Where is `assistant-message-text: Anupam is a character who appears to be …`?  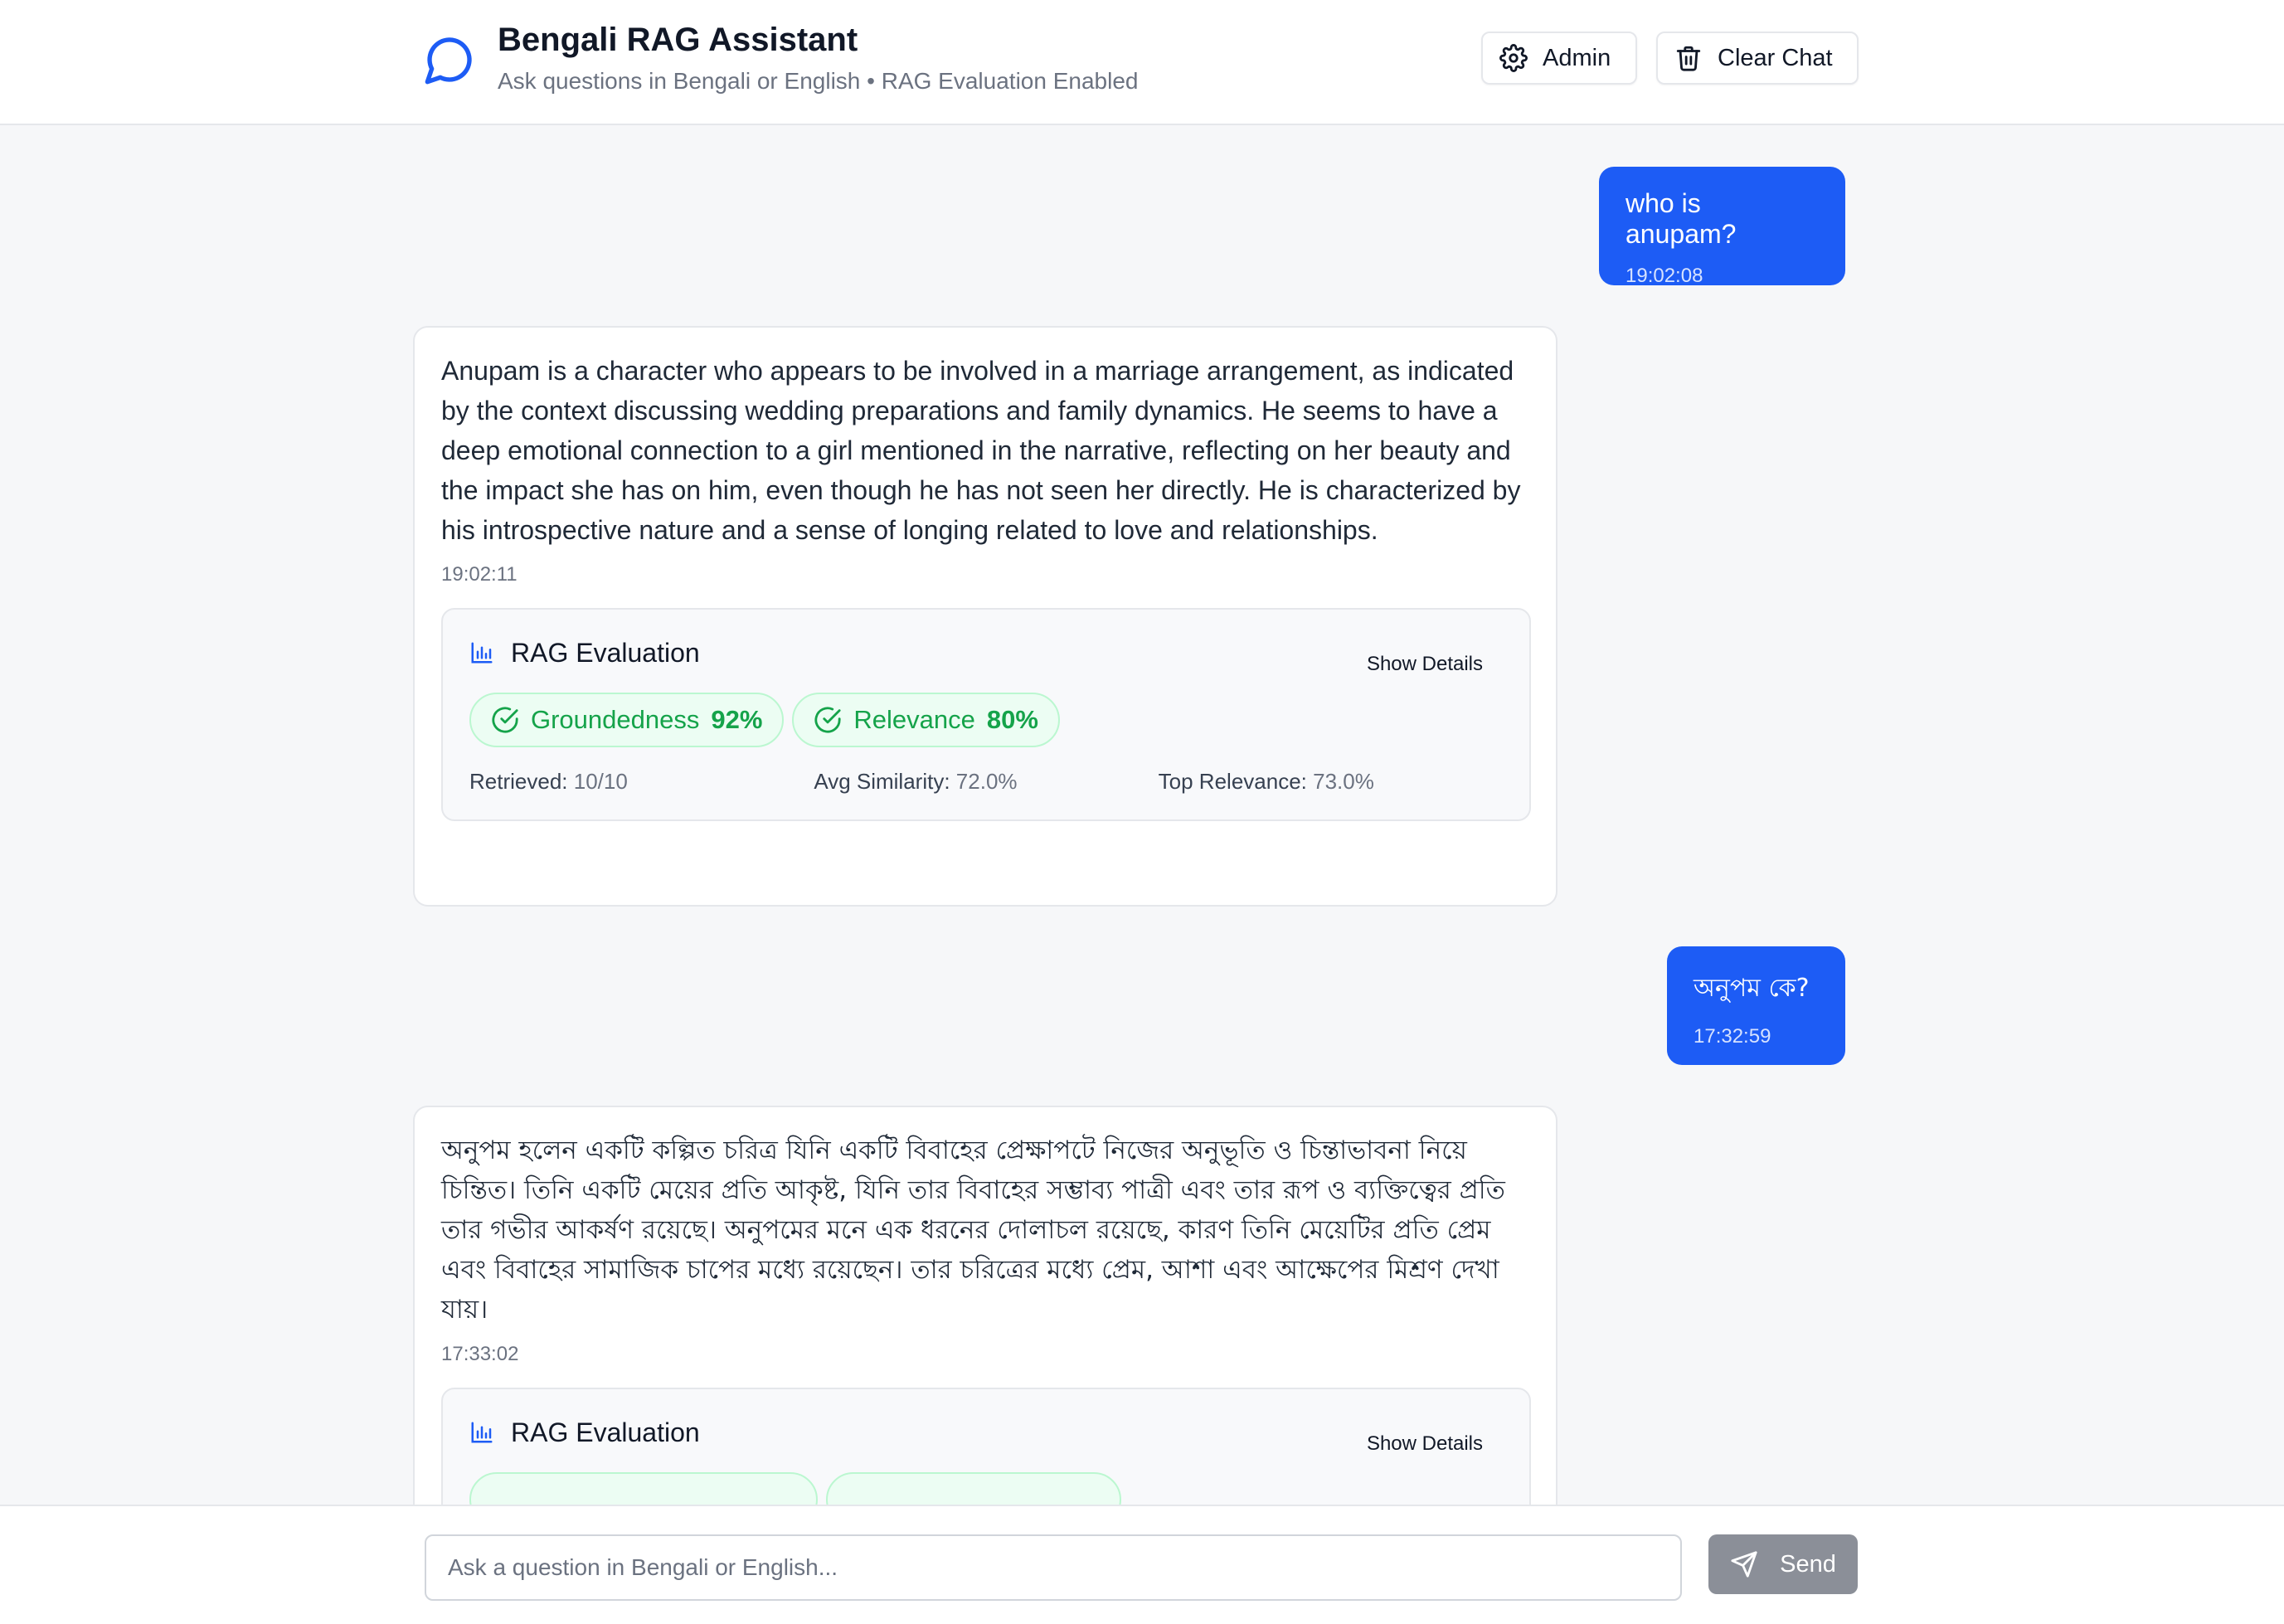 assistant-message-text: Anupam is a character who appears to be … is located at coordinates (981, 450).